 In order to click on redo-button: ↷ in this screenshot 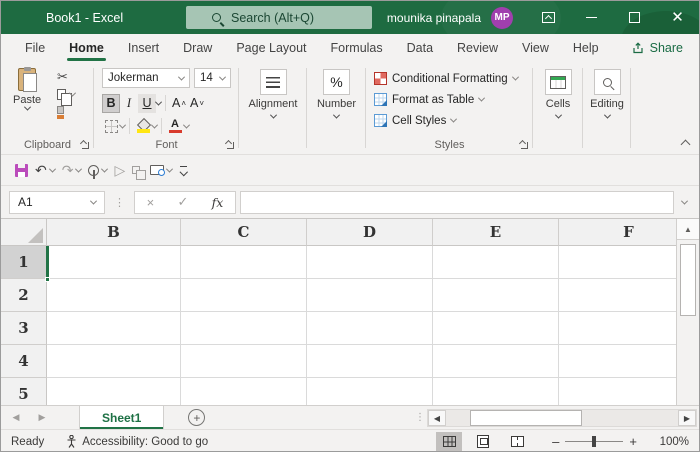, I will do `click(72, 170)`.